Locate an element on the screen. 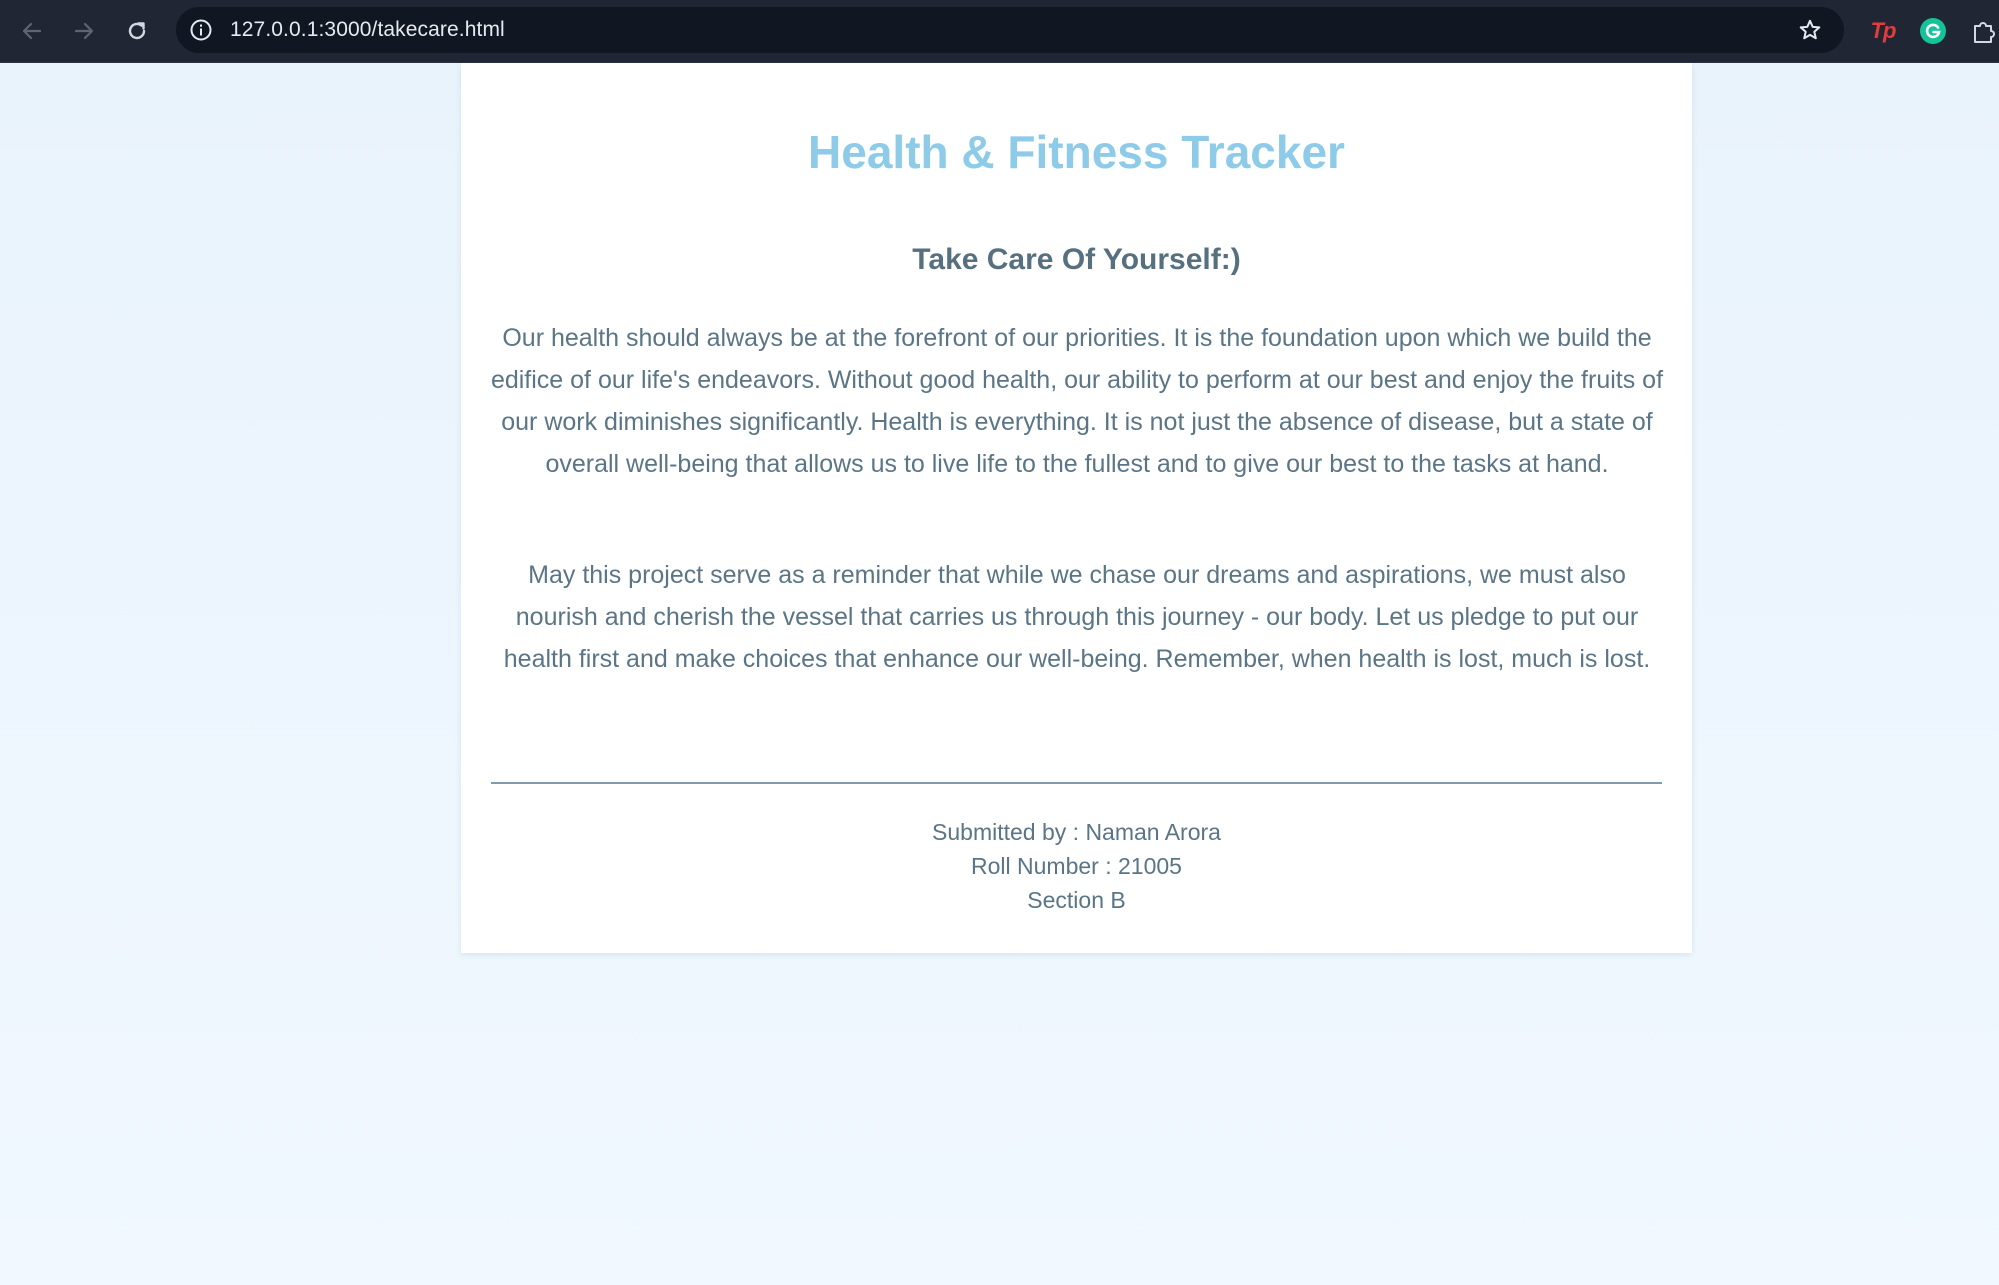 Image resolution: width=1999 pixels, height=1285 pixels. star-icon is located at coordinates (1810, 30).